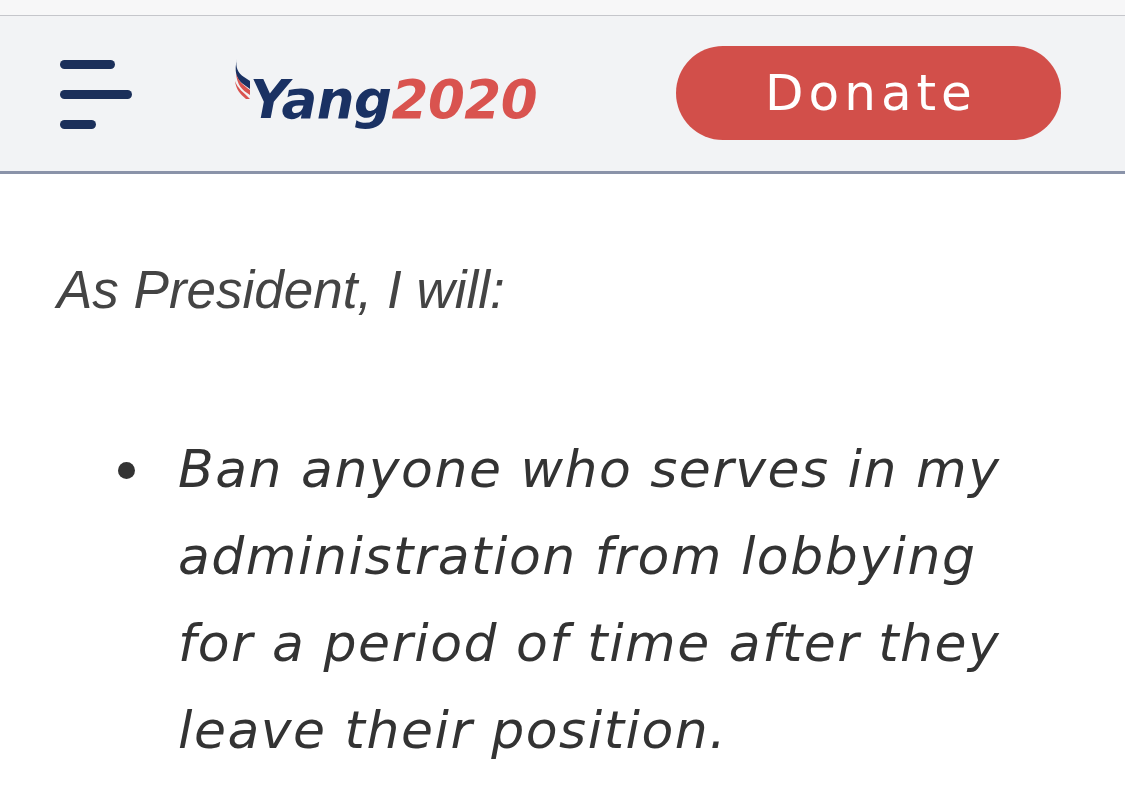 This screenshot has height=787, width=1125. Describe the element at coordinates (868, 92) in the screenshot. I see `donate-button: Donate` at that location.